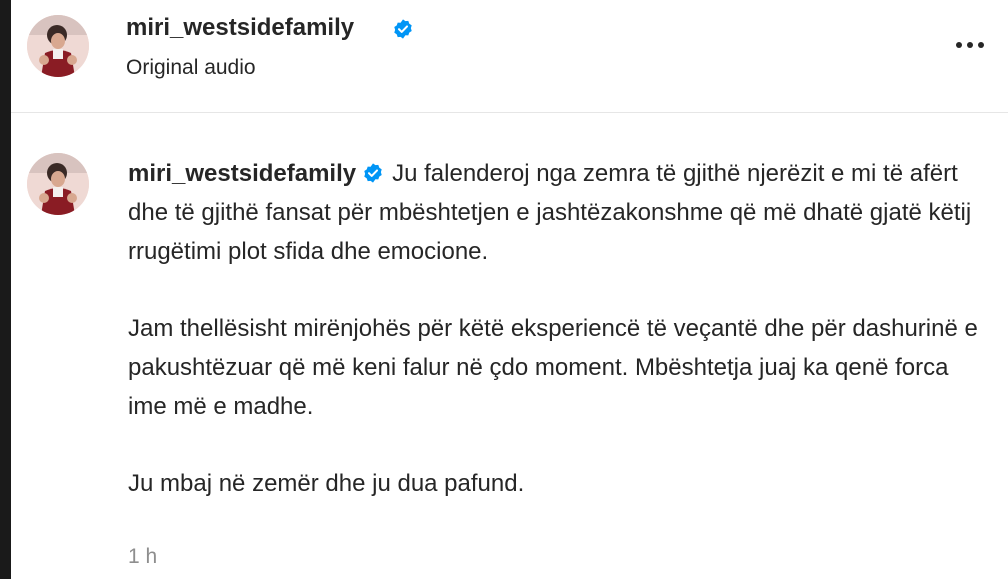  I want to click on audio-label: Original audio, so click(191, 68).